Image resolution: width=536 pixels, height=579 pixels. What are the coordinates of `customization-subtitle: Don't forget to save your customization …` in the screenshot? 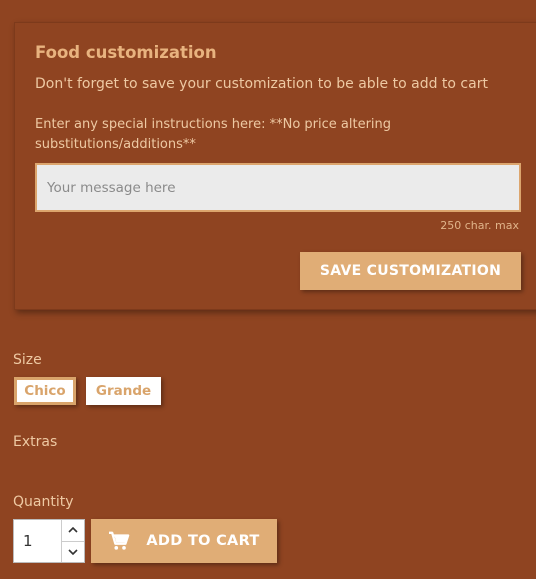 It's located at (261, 84).